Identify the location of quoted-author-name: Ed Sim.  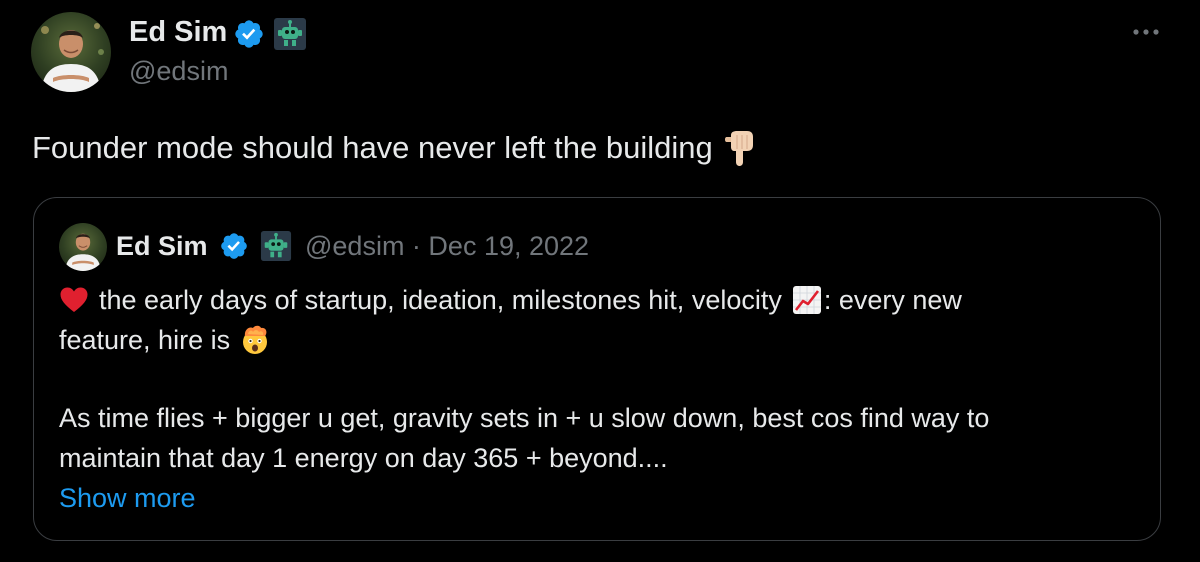
(162, 246).